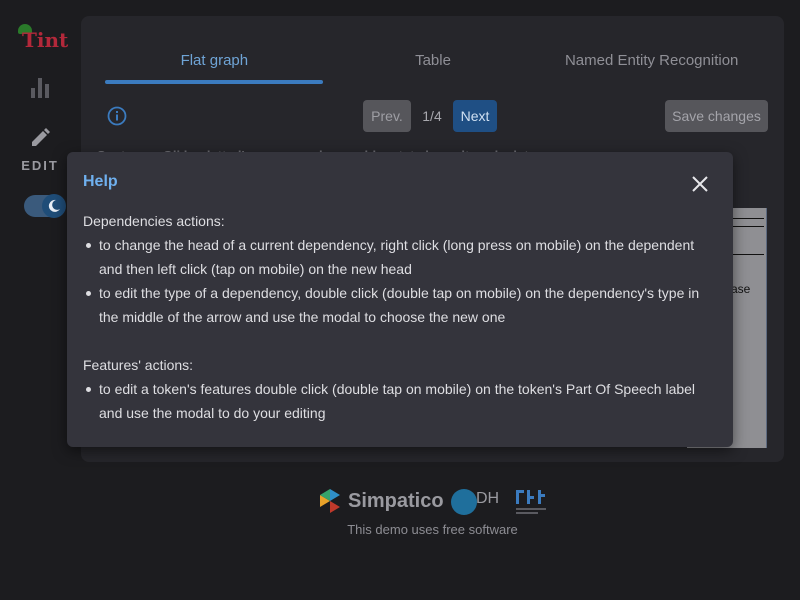  Describe the element at coordinates (330, 501) in the screenshot. I see `simpatico-logo-icon` at that location.